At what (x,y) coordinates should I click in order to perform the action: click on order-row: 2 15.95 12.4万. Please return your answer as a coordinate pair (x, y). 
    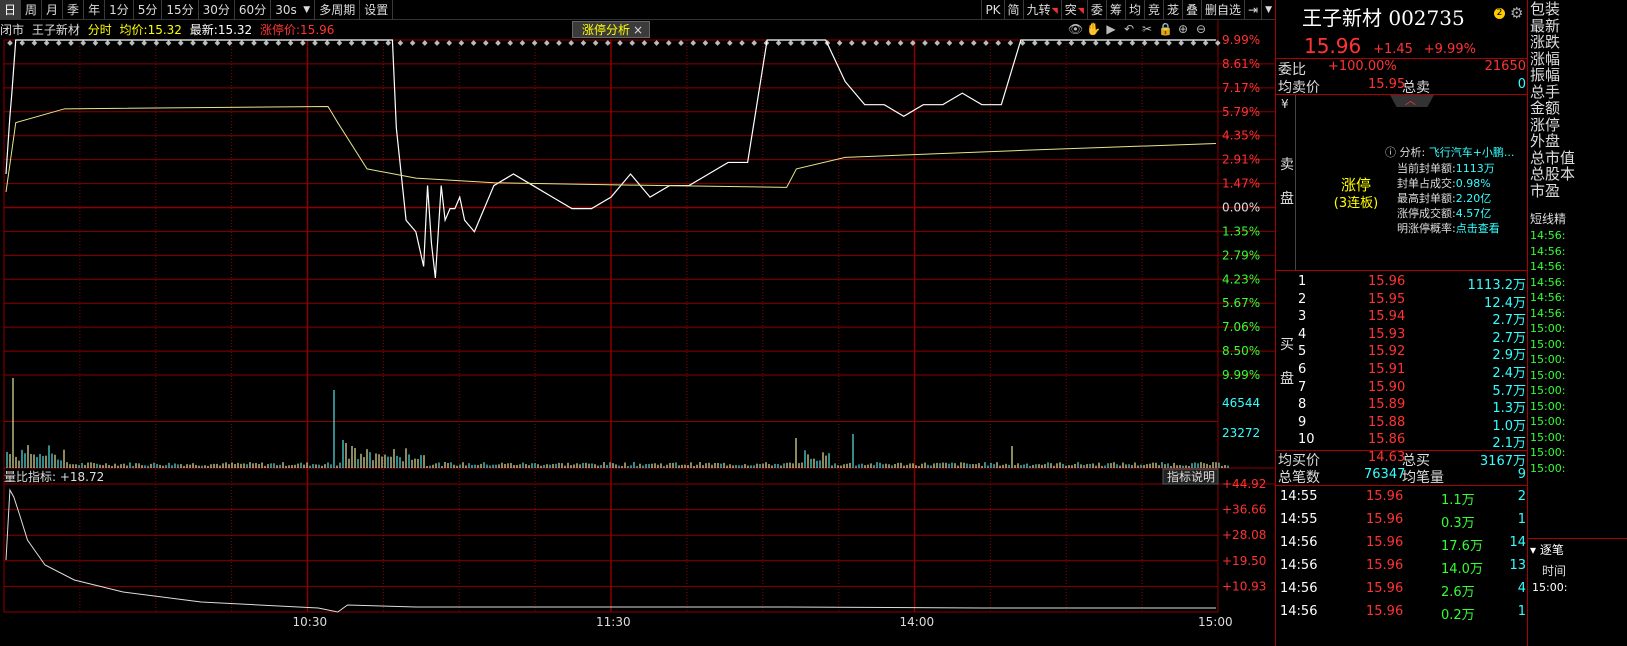
    Looking at the image, I should click on (1402, 301).